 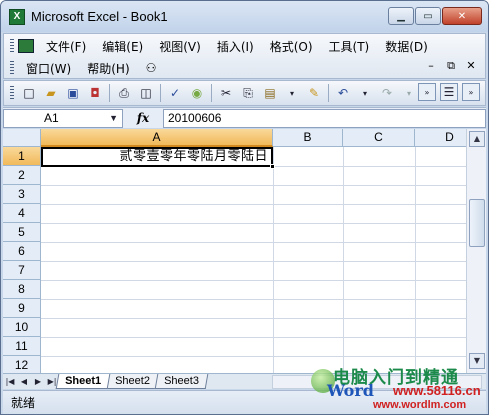 I want to click on print-preview-icon: ◫, so click(x=146, y=93).